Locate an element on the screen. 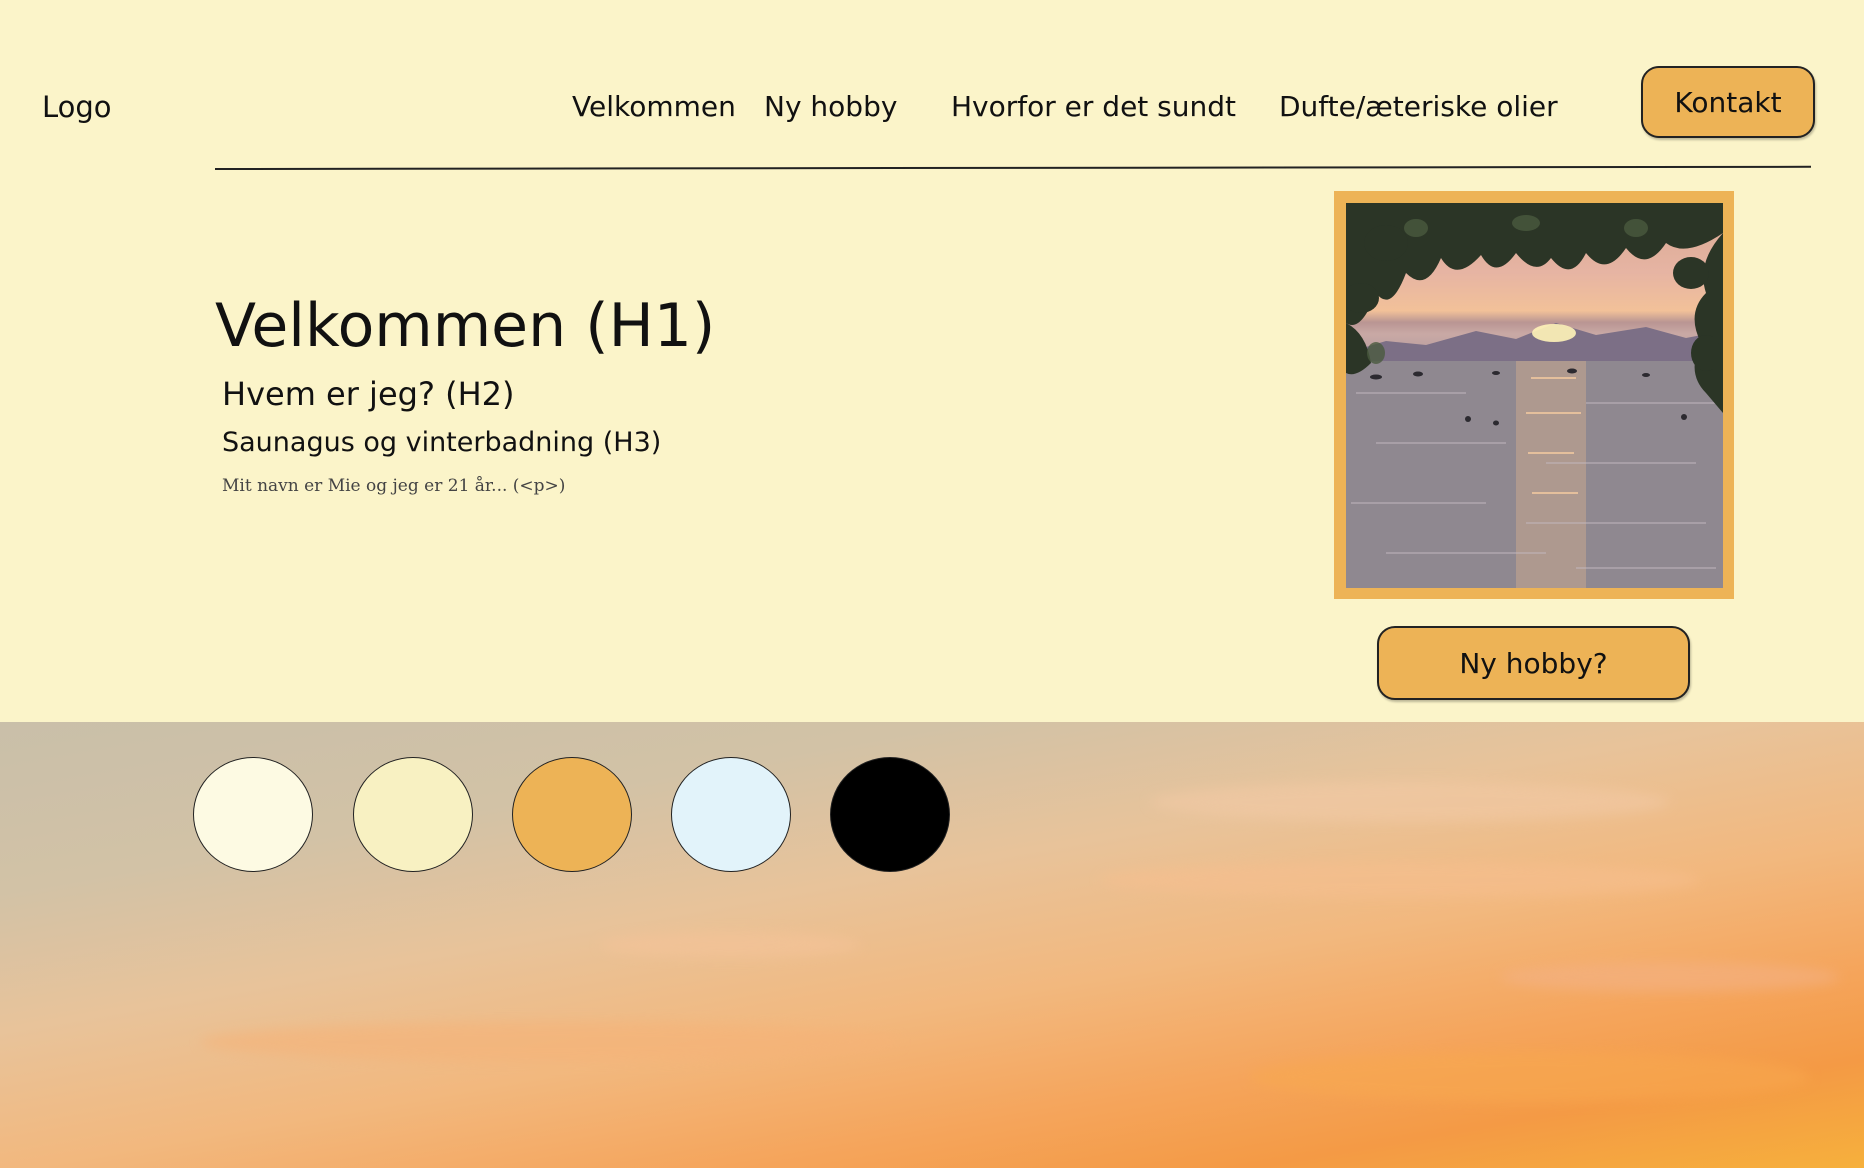  logo: Logo is located at coordinates (77, 107).